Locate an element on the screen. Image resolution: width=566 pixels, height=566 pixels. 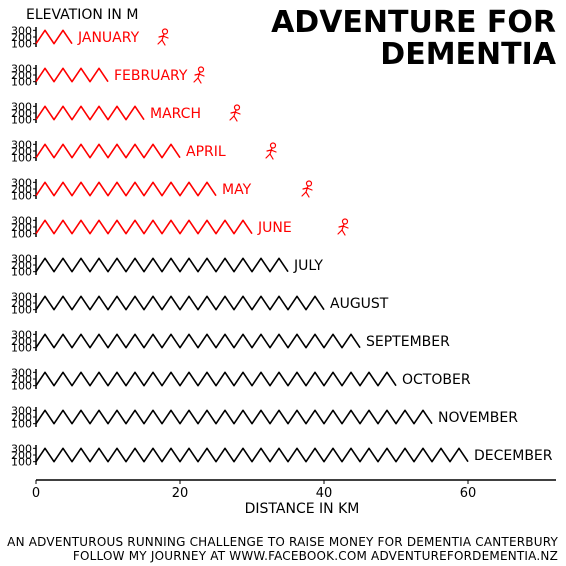
month-label-february: FEBRUARY is located at coordinates (151, 76).